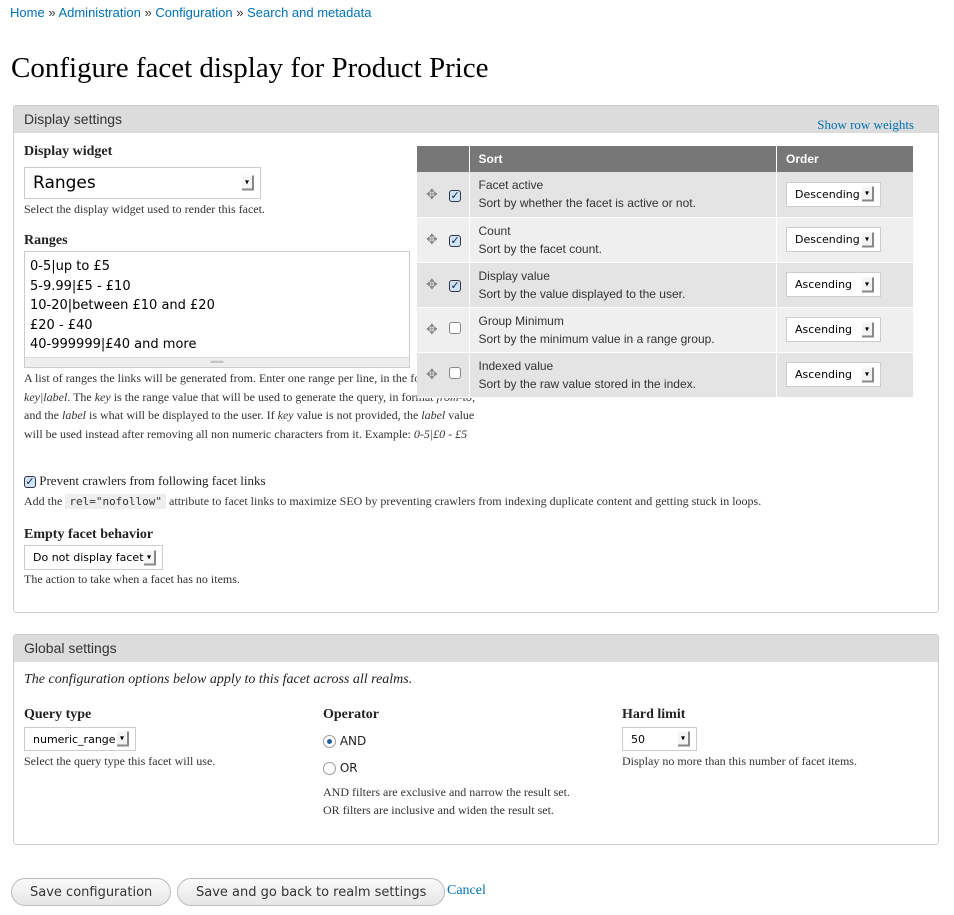 The height and width of the screenshot is (915, 954). Describe the element at coordinates (540, 248) in the screenshot. I see `sort-desc: Sort by the facet count.` at that location.